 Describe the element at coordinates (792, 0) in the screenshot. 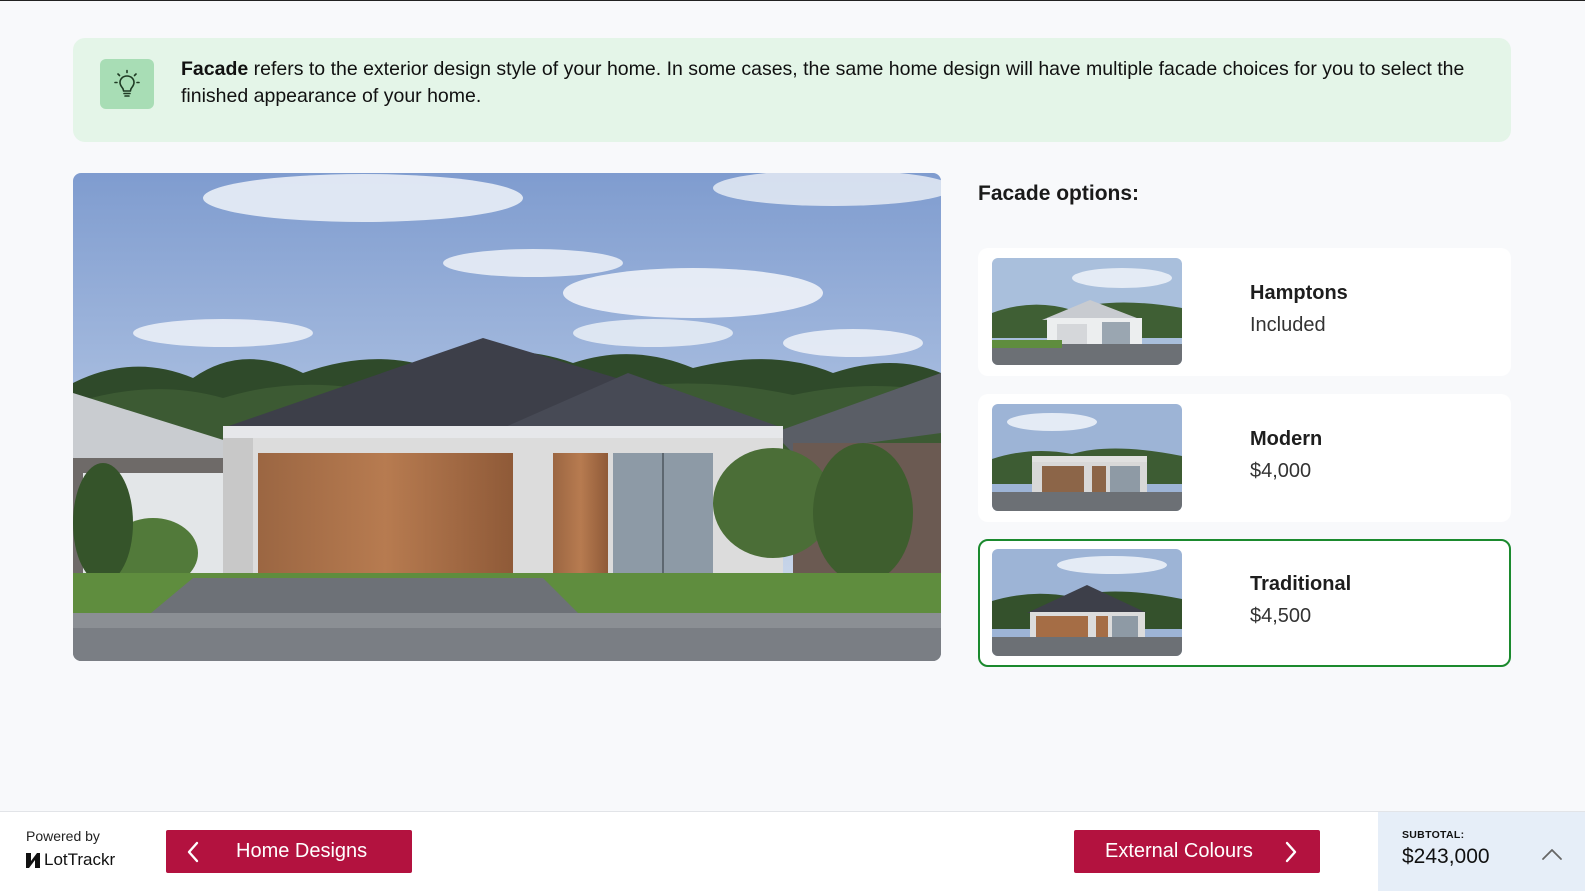

I see `top-rule` at that location.